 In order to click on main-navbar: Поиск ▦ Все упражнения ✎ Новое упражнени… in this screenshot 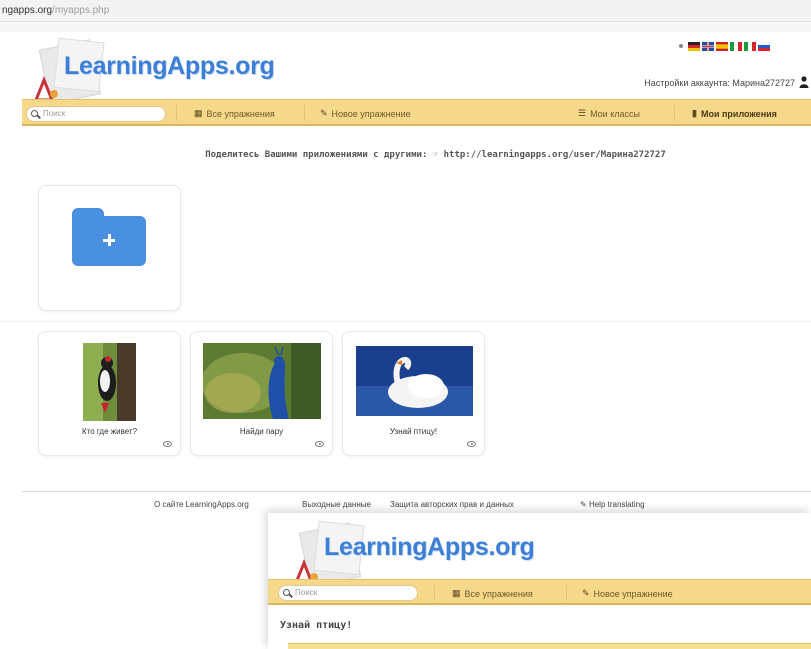, I will do `click(416, 112)`.